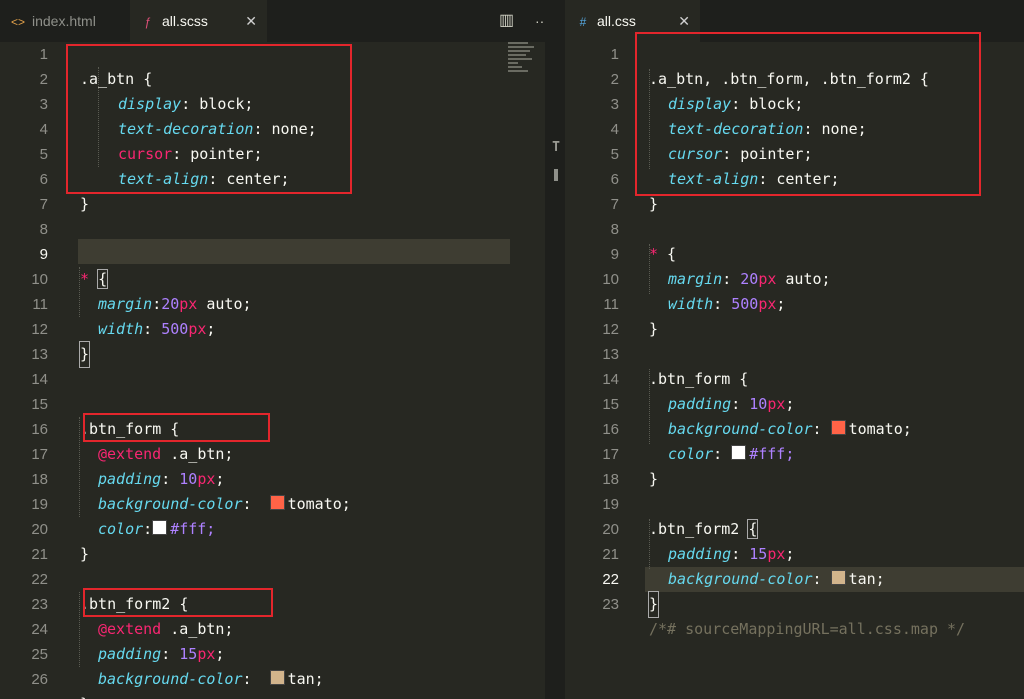 This screenshot has width=1024, height=699. I want to click on left-tab-bar: <> index.html ƒ all.scss ✕ ▥ ···, so click(272, 21).